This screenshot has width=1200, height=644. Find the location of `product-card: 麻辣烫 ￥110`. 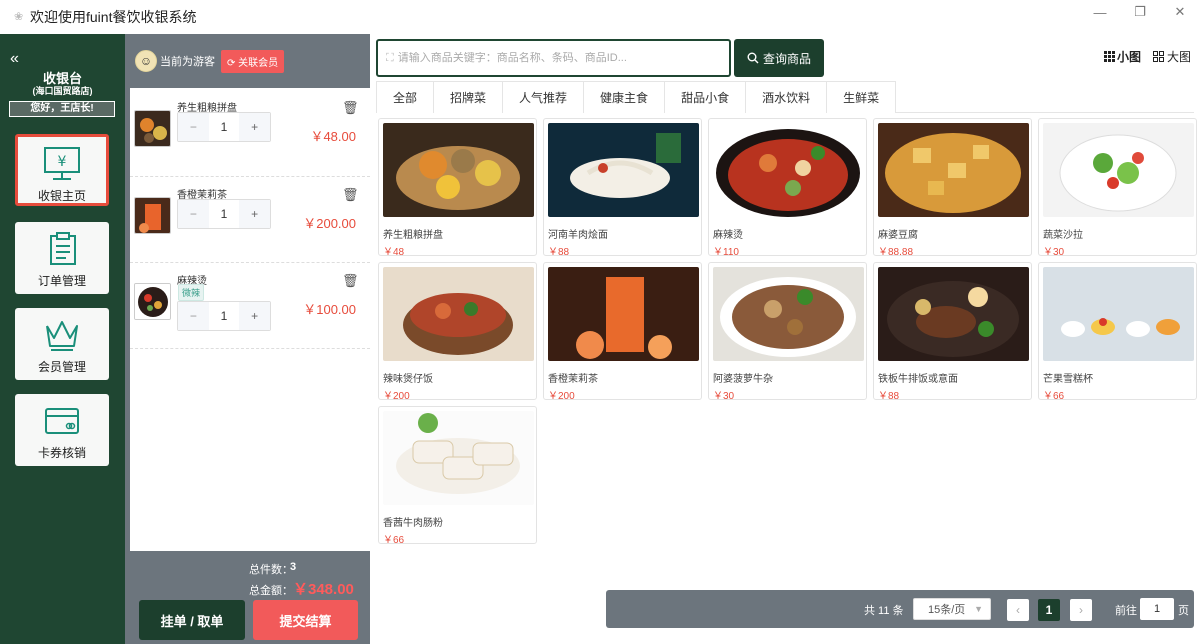

product-card: 麻辣烫 ￥110 is located at coordinates (787, 188).